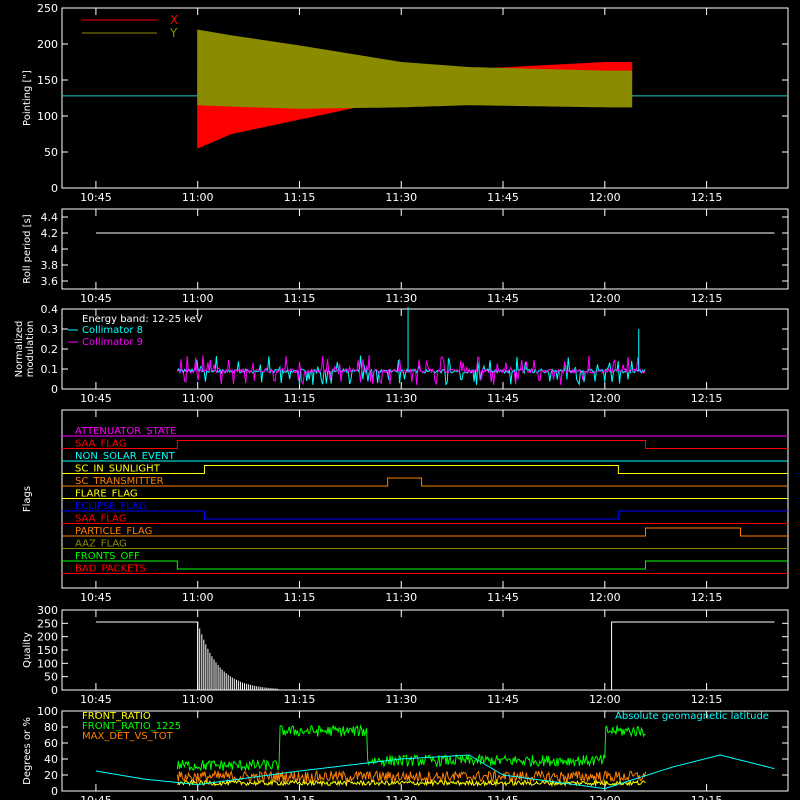  Describe the element at coordinates (30, 349) in the screenshot. I see `y-axis-label: modulation` at that location.